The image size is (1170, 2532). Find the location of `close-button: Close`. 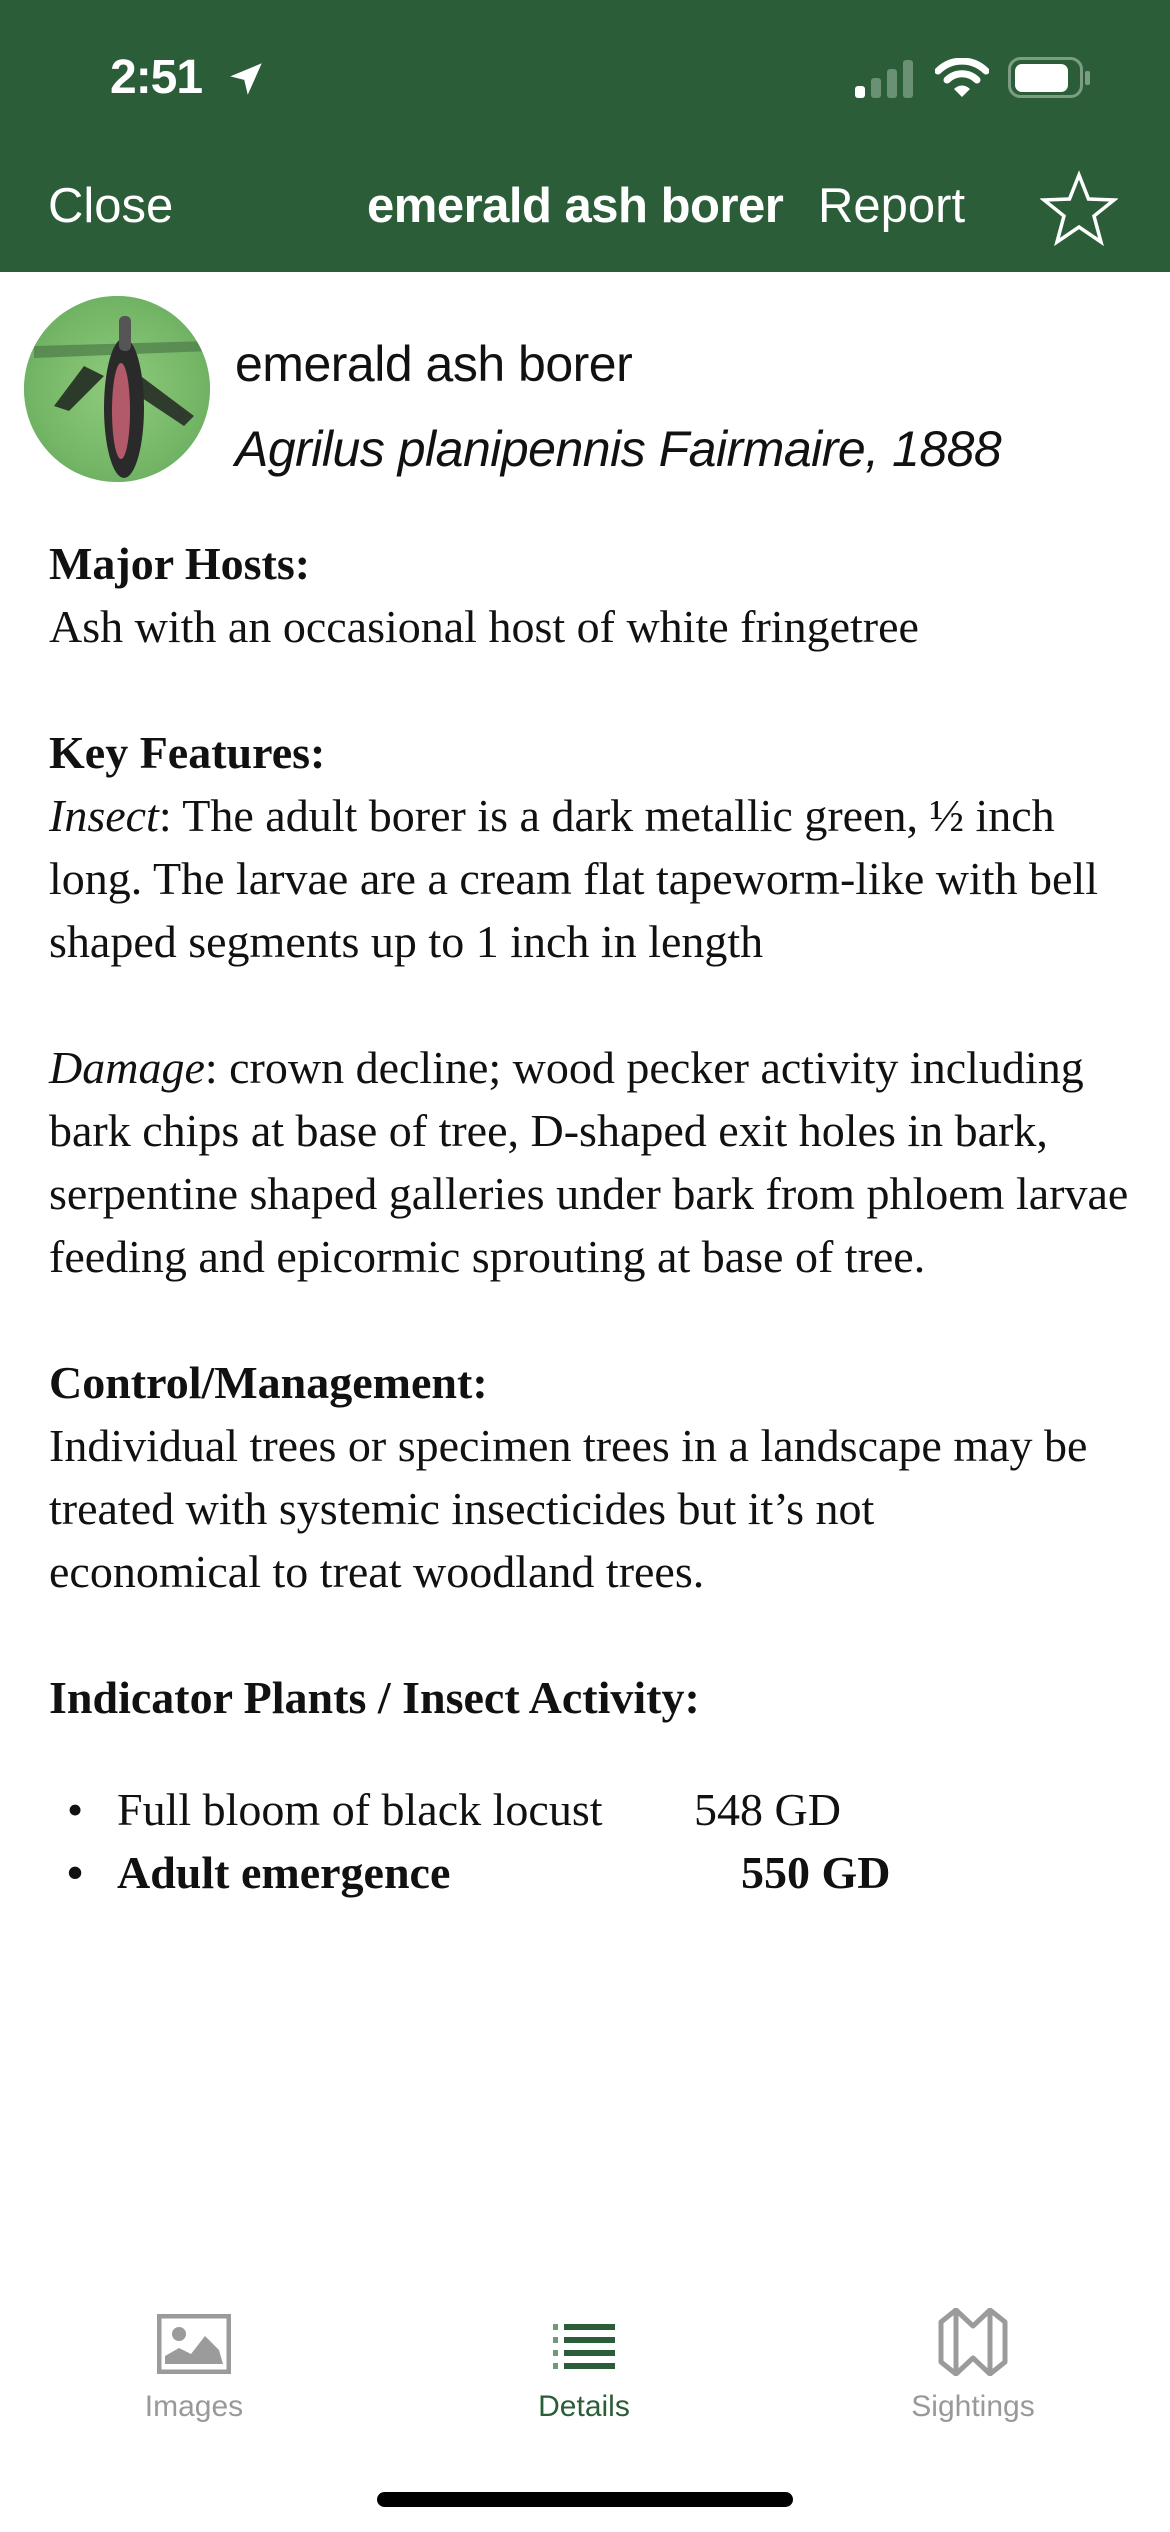

close-button: Close is located at coordinates (110, 206).